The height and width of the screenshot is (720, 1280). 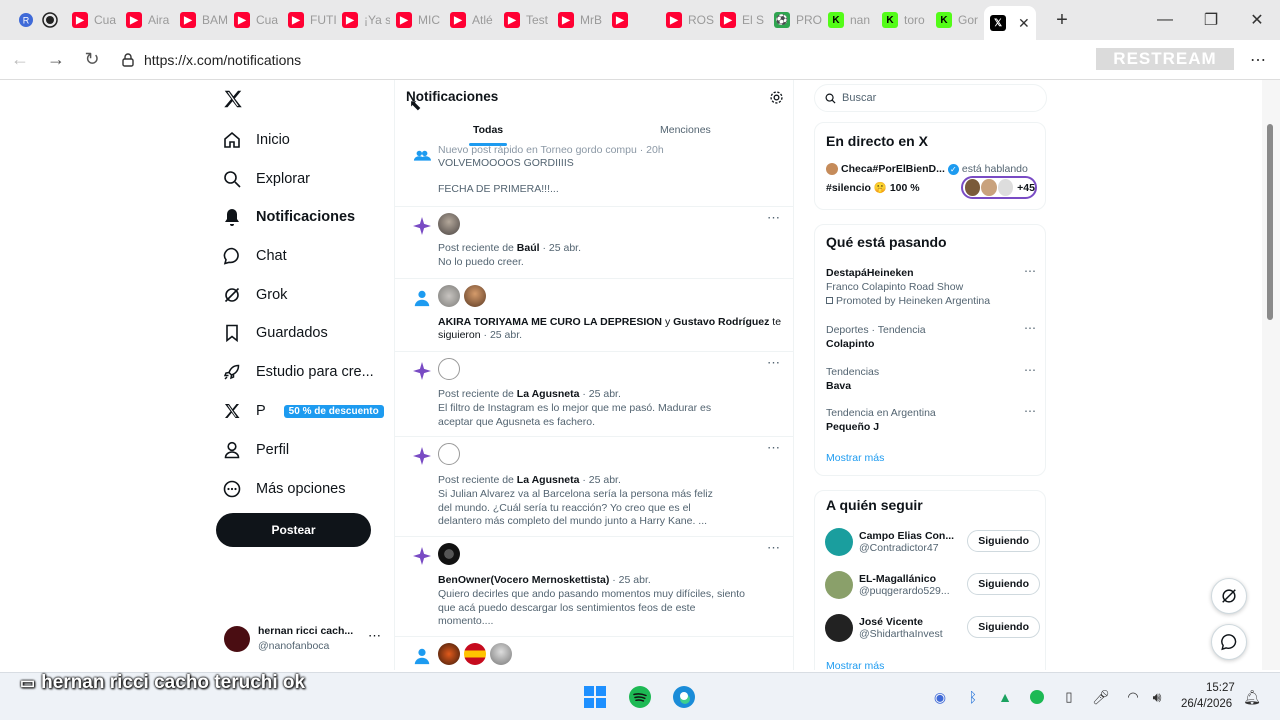 I want to click on clock-time: 15:27, so click(x=1220, y=688).